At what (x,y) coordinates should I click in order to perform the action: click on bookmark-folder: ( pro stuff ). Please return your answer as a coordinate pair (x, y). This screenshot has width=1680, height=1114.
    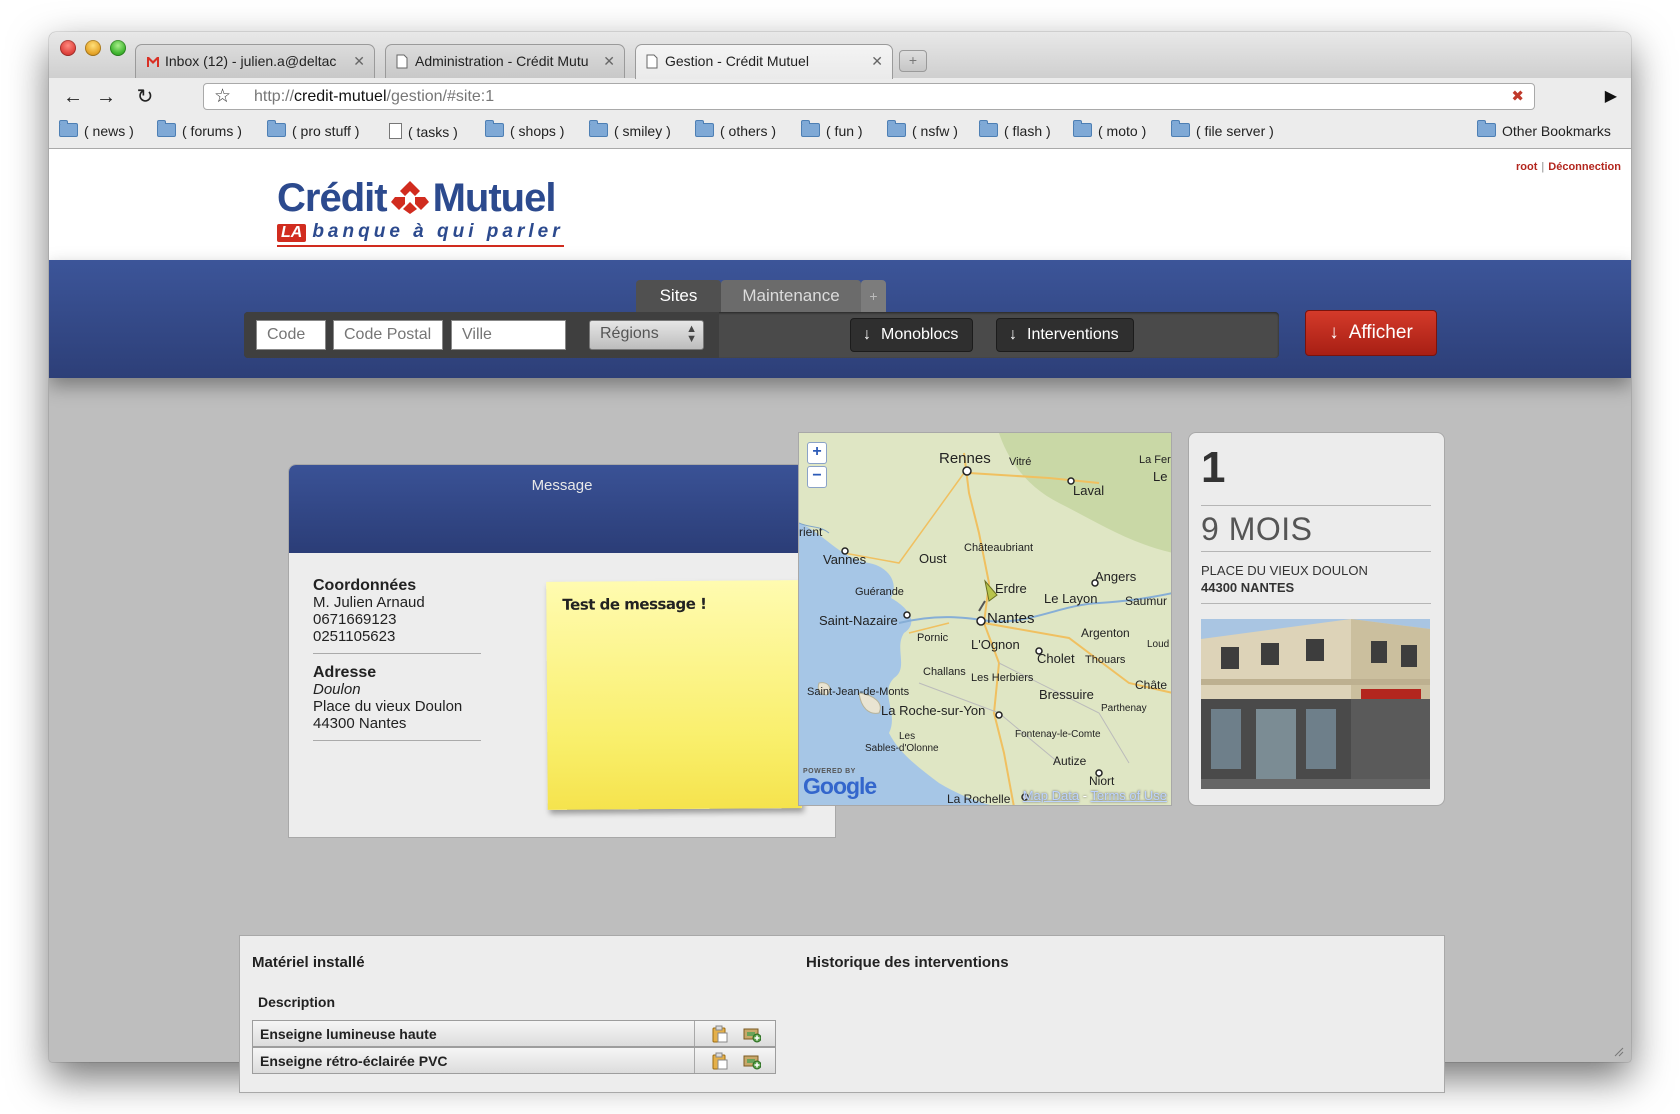
    Looking at the image, I should click on (313, 129).